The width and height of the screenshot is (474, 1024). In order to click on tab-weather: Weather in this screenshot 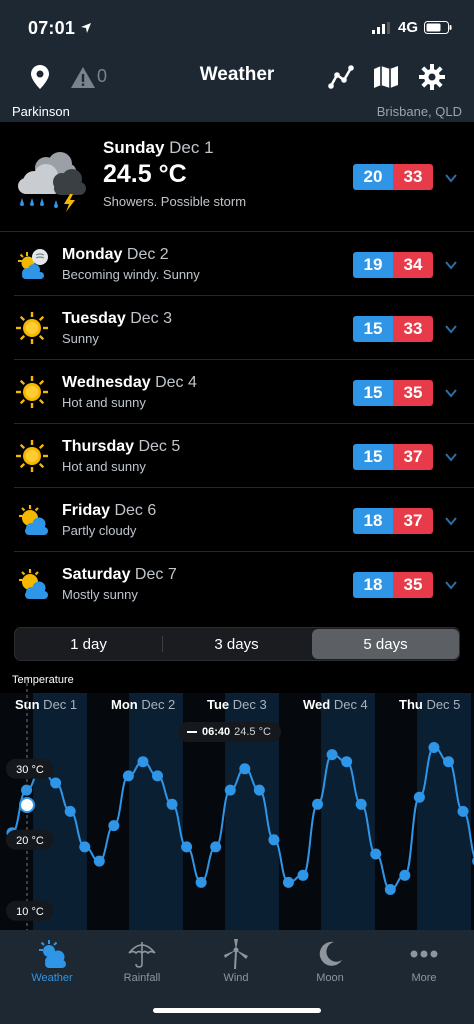, I will do `click(52, 964)`.